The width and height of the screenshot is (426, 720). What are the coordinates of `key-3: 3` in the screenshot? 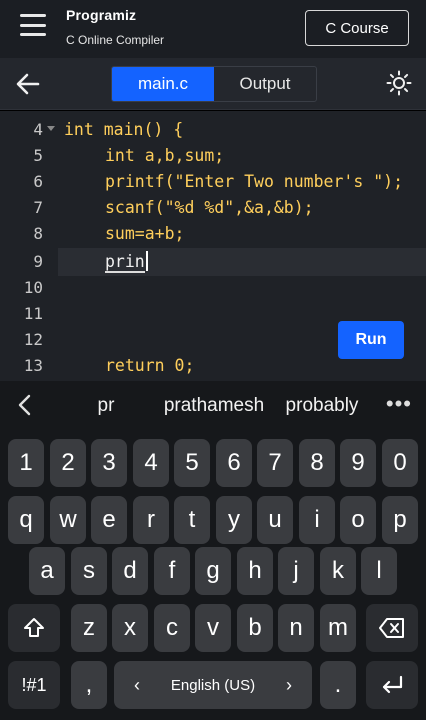 It's located at (109, 463).